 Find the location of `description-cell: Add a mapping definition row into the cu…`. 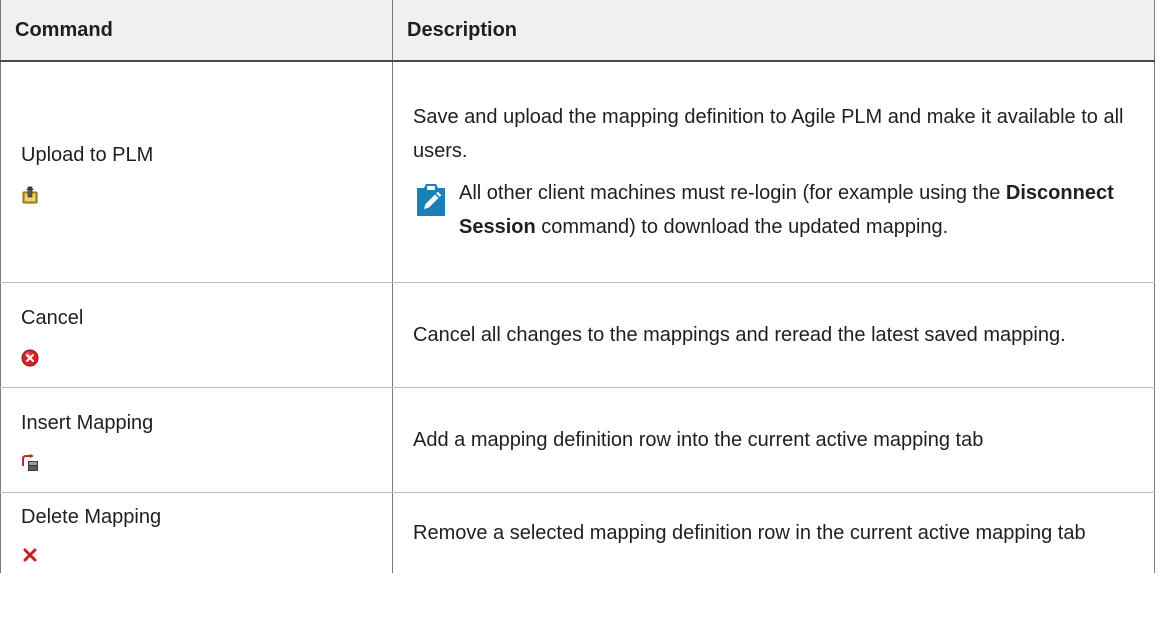

description-cell: Add a mapping definition row into the cu… is located at coordinates (773, 440).